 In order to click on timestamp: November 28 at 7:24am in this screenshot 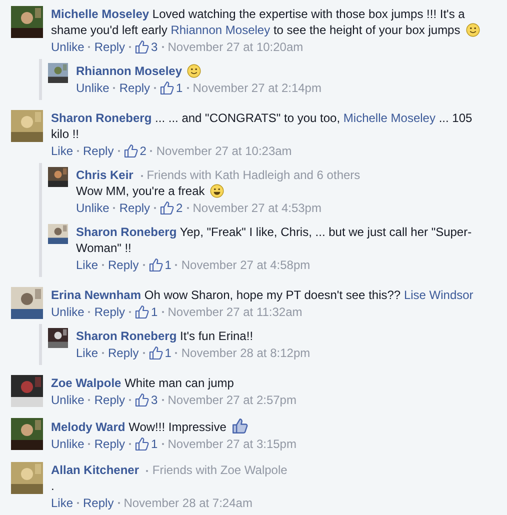, I will do `click(188, 503)`.